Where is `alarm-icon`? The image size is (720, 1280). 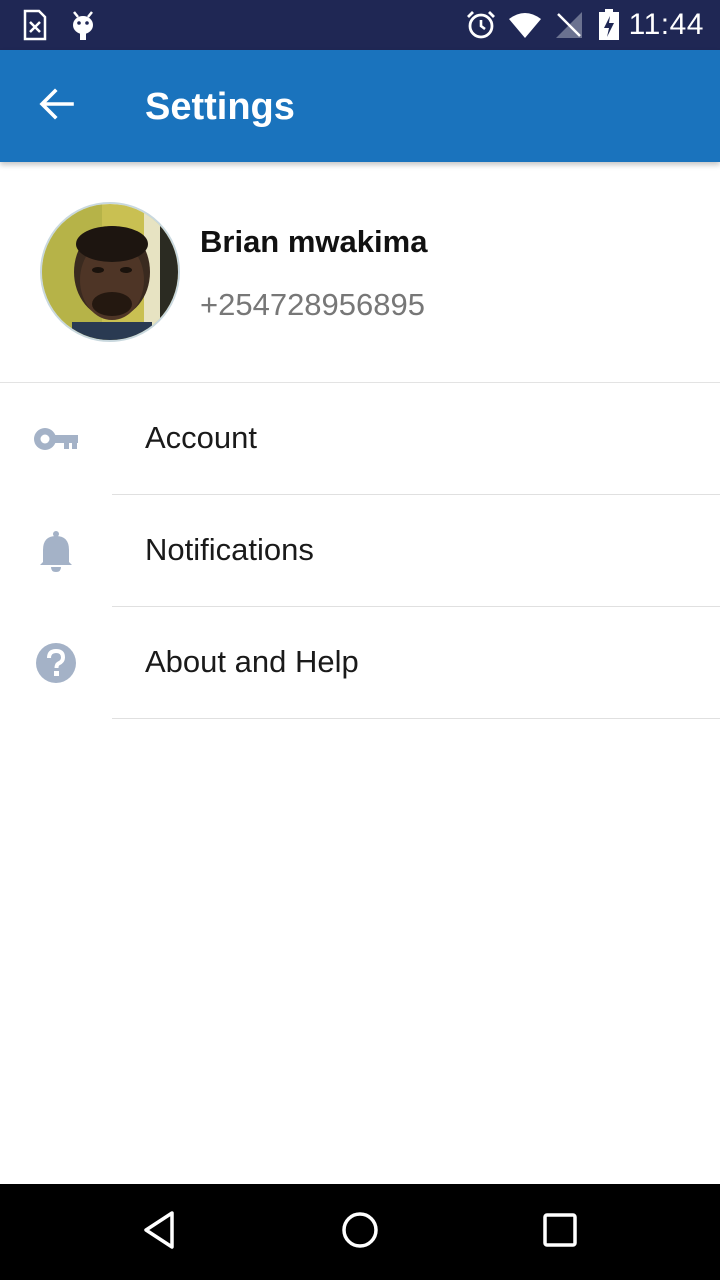
alarm-icon is located at coordinates (481, 25).